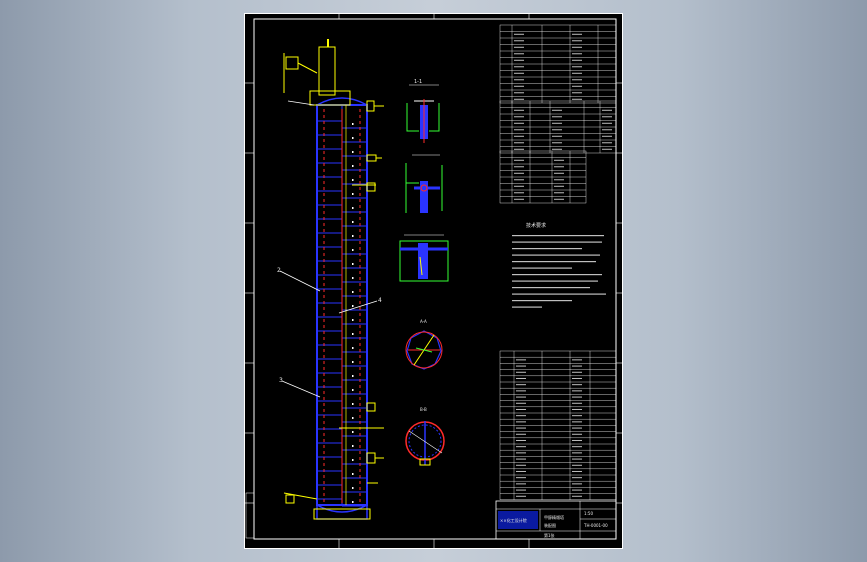 This screenshot has height=562, width=867. What do you see at coordinates (279, 270) in the screenshot?
I see `leader-label-1: 2` at bounding box center [279, 270].